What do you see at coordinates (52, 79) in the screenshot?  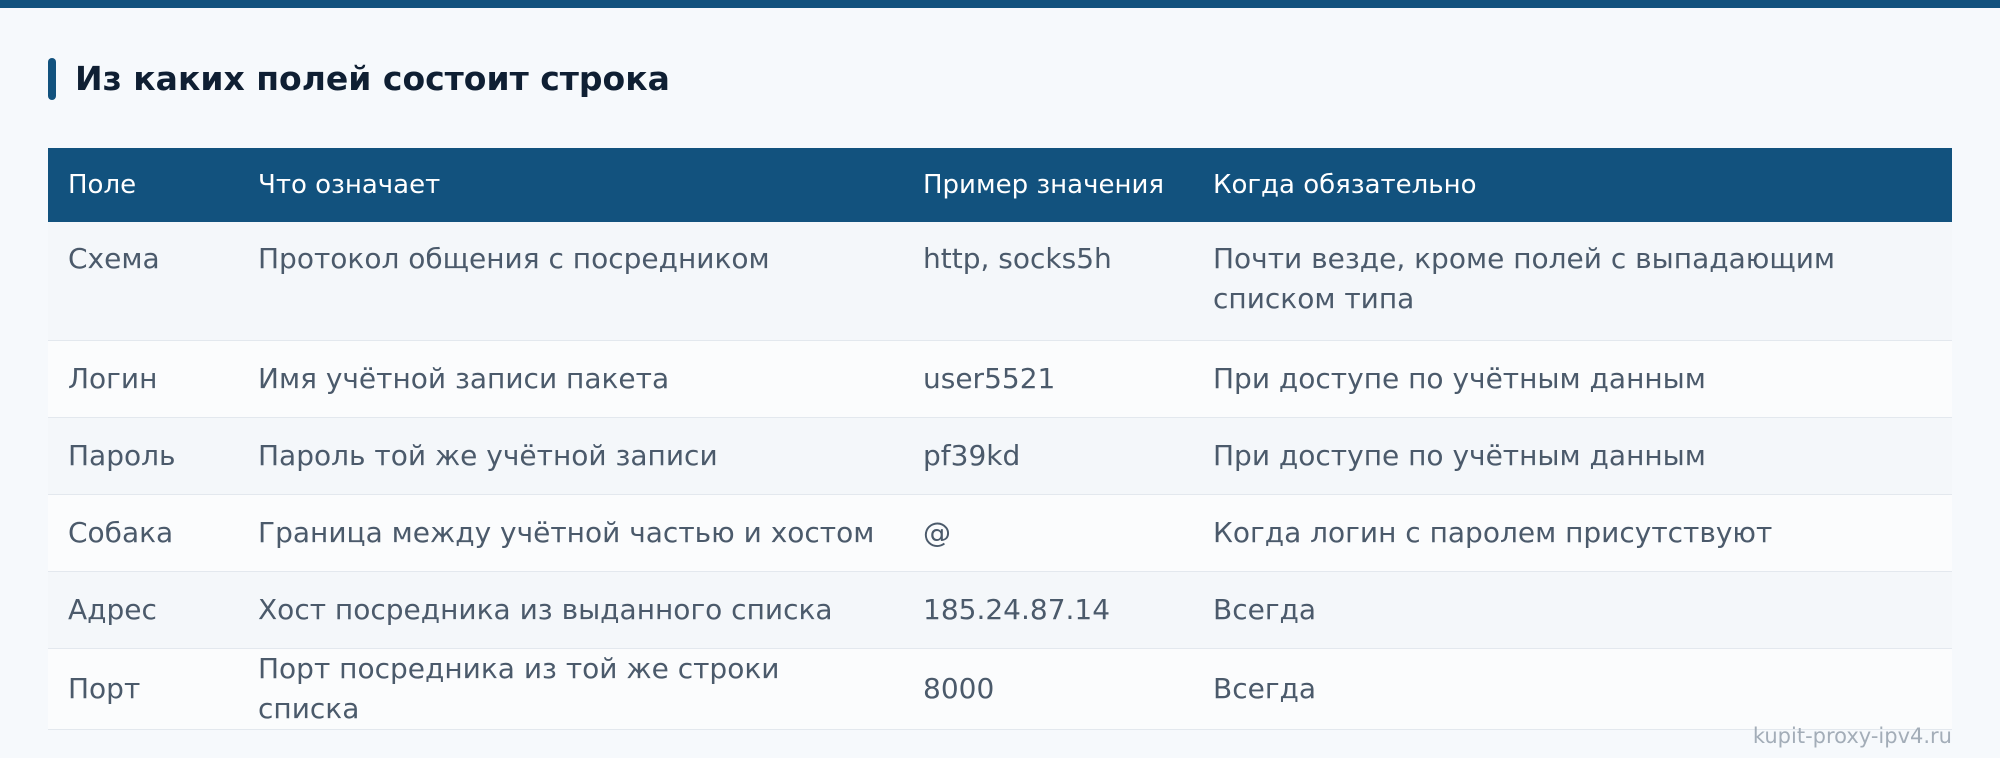 I see `heading-accent-bar` at bounding box center [52, 79].